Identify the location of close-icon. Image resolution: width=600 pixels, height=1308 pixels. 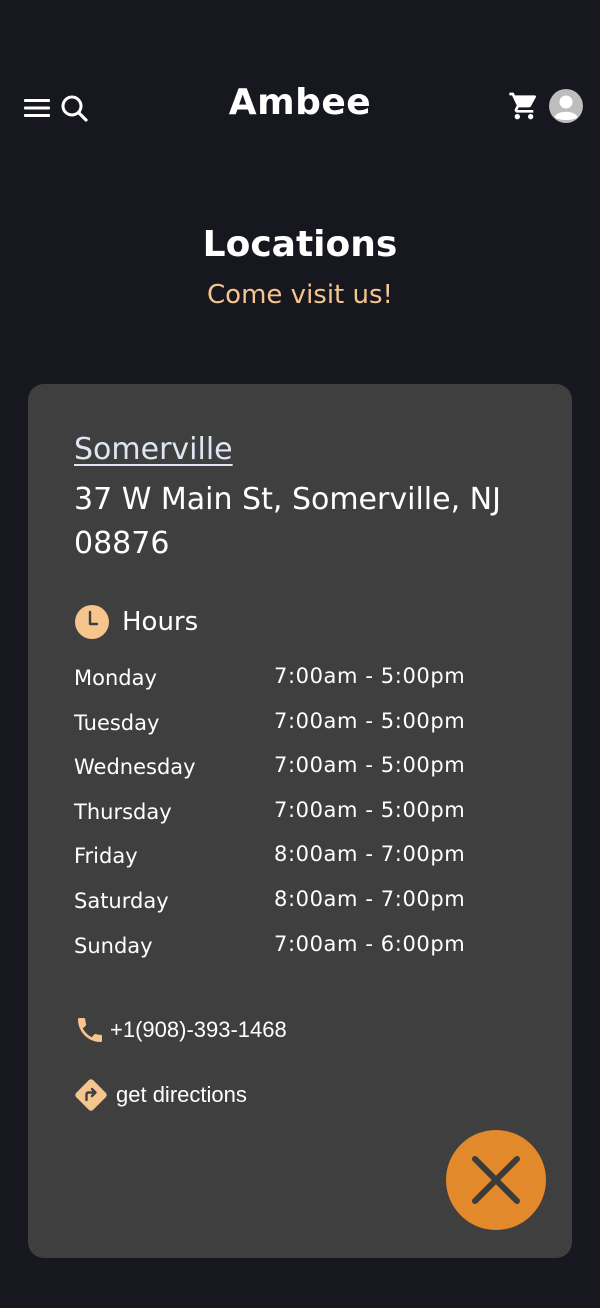
(496, 1180).